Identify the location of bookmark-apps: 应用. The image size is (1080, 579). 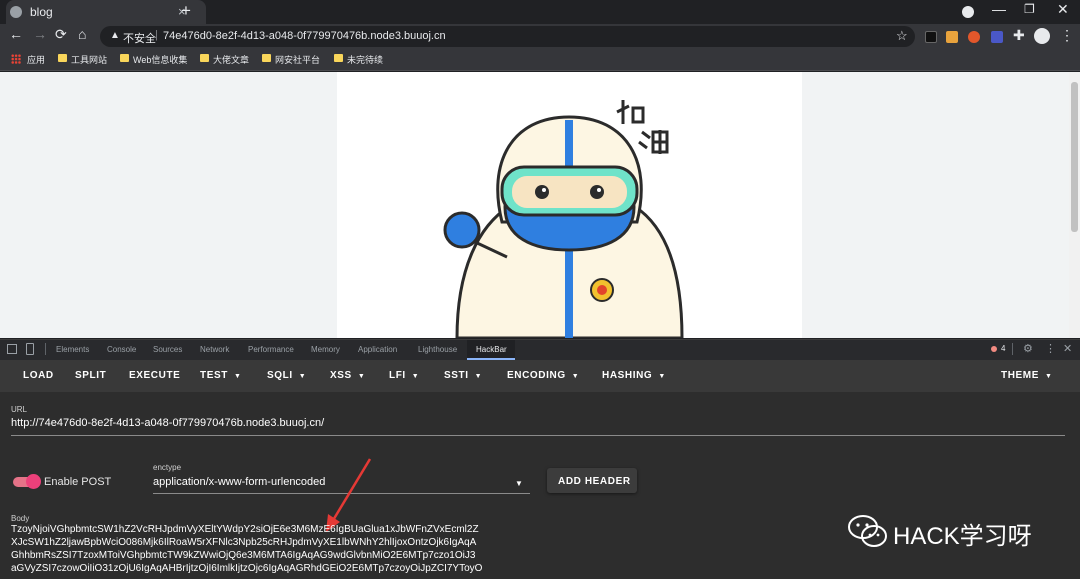
(36, 59).